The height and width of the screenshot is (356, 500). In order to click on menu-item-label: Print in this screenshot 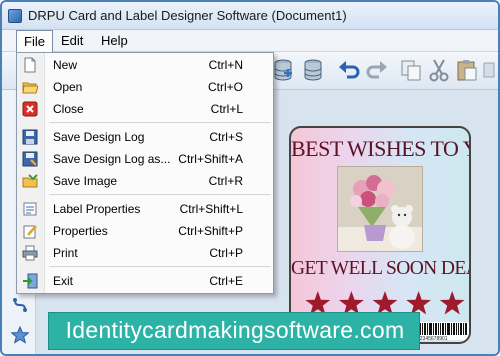, I will do `click(65, 253)`.